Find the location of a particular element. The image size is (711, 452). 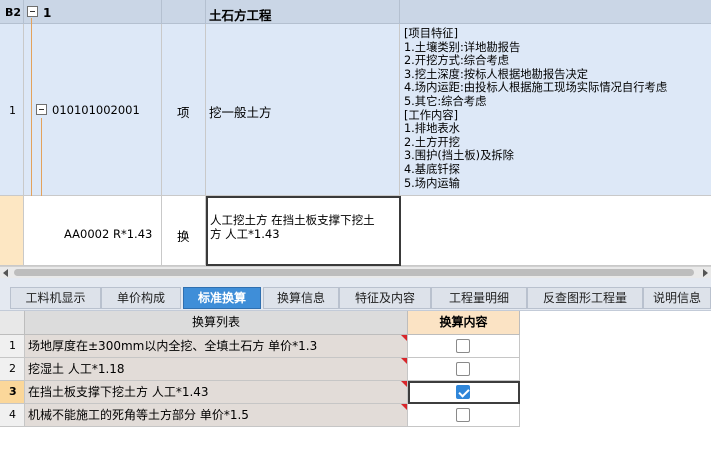

tab-reverse-graphic-quantity: 反查图形工程量 is located at coordinates (585, 298).